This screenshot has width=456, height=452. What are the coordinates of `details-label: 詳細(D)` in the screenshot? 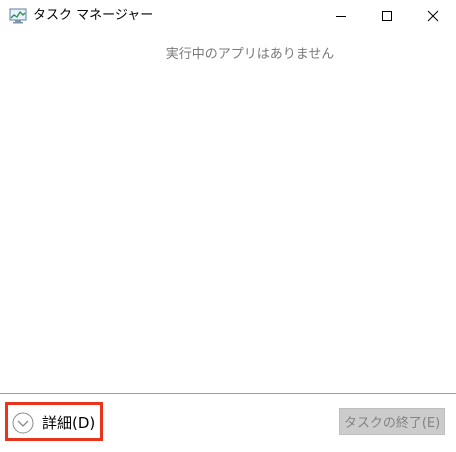 It's located at (69, 423).